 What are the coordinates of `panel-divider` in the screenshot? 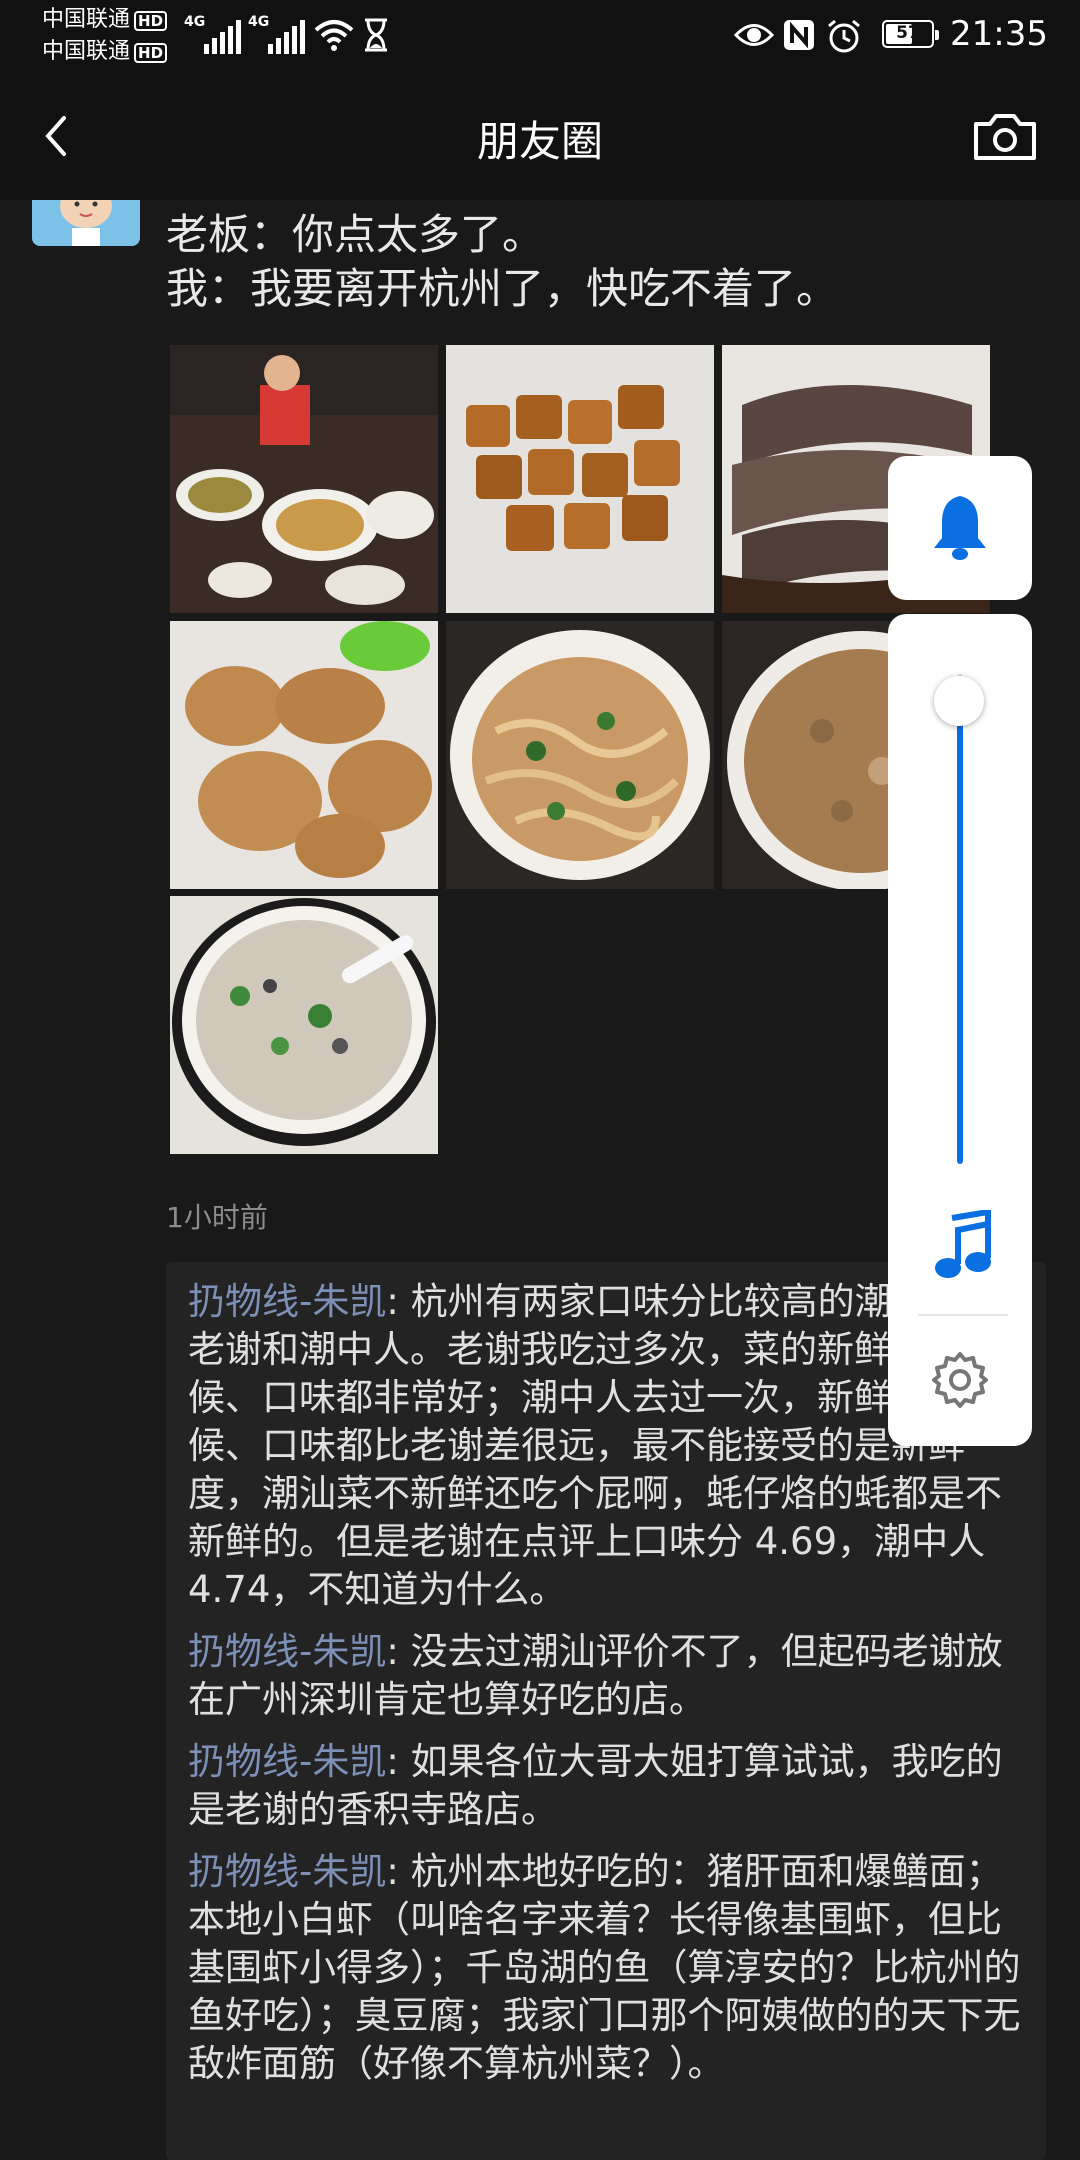 It's located at (963, 1315).